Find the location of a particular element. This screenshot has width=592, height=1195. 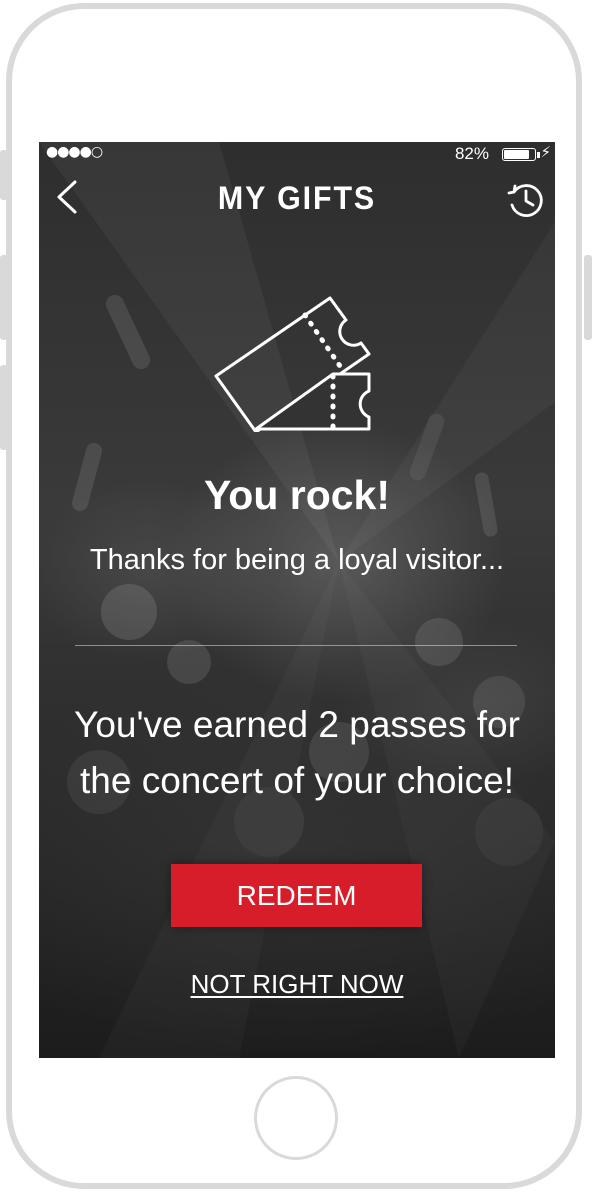

history-button is located at coordinates (525, 200).